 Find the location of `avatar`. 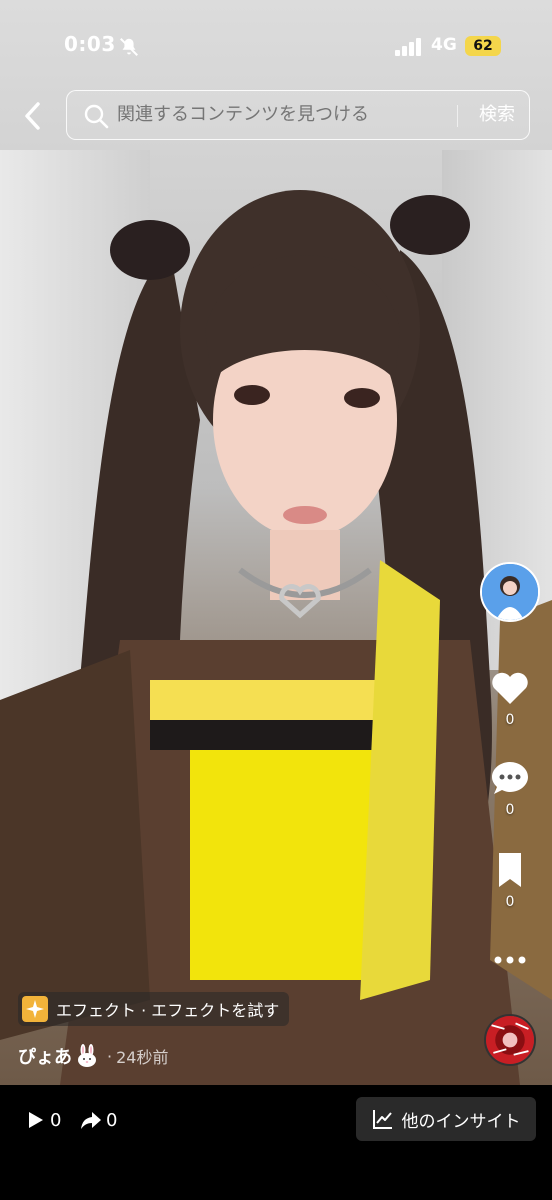

avatar is located at coordinates (510, 592).